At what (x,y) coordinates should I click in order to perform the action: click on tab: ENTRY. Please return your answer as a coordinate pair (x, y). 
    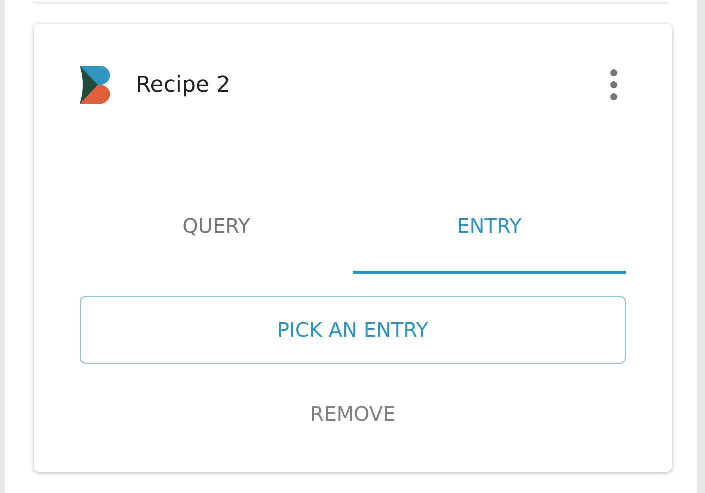
    Looking at the image, I should click on (489, 227).